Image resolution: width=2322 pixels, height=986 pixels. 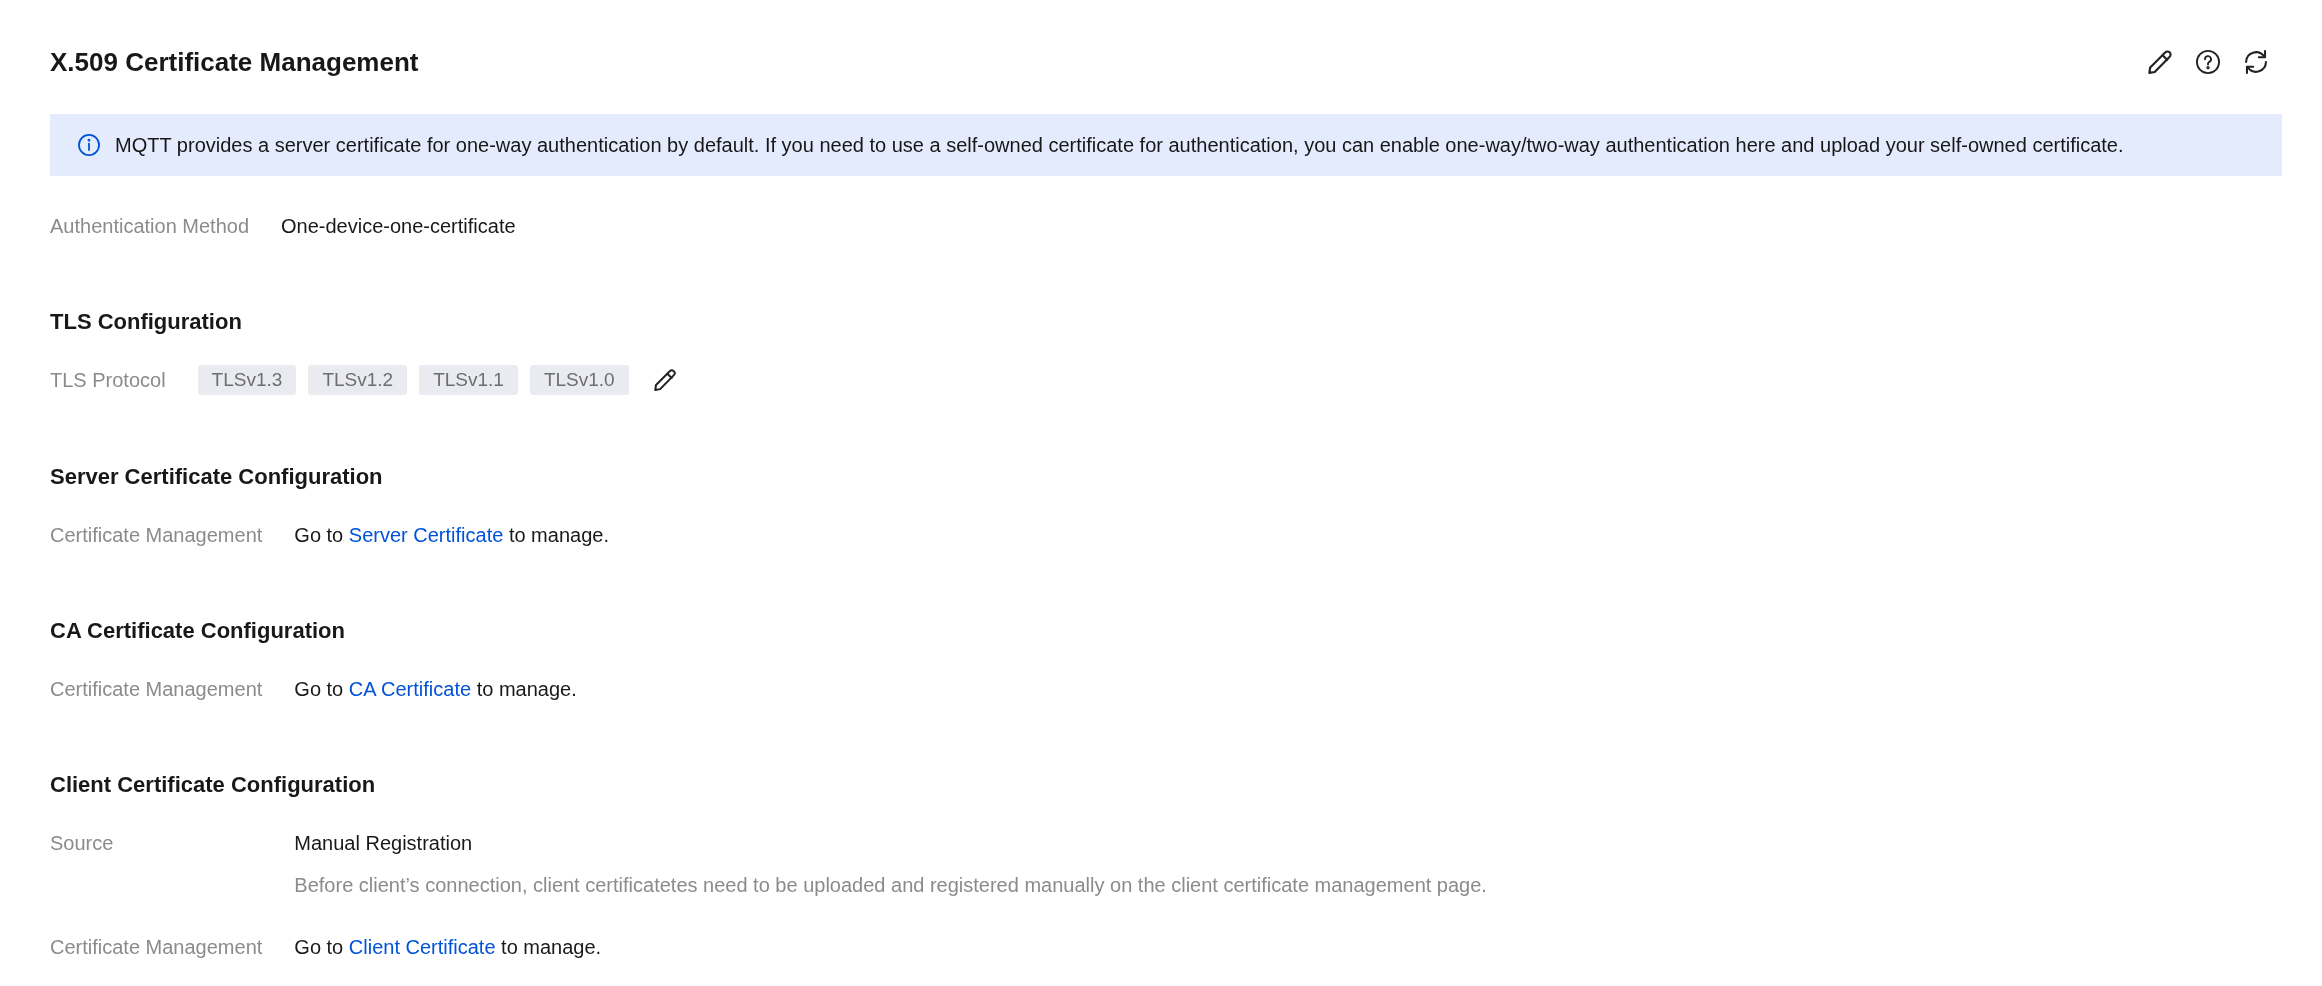 I want to click on info-banner-text: MQTT provides a server certificate for one-way authentication by default. If you need to use a self-owned certificate for authentication, you can enable one-way/two-way authentication here and upload your self-owned certificate., so click(x=1119, y=145).